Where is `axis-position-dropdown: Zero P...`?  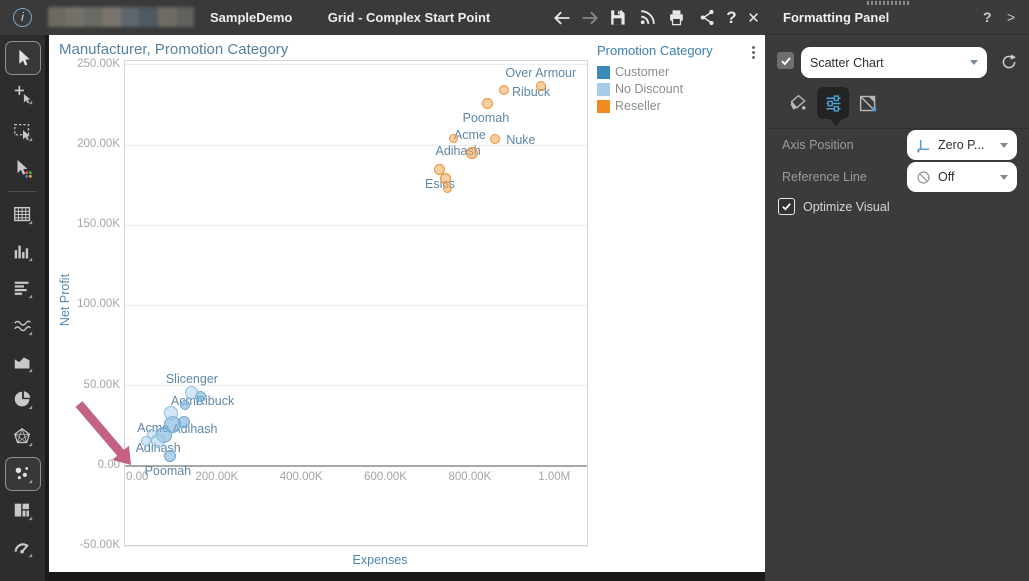
axis-position-dropdown: Zero P... is located at coordinates (962, 145).